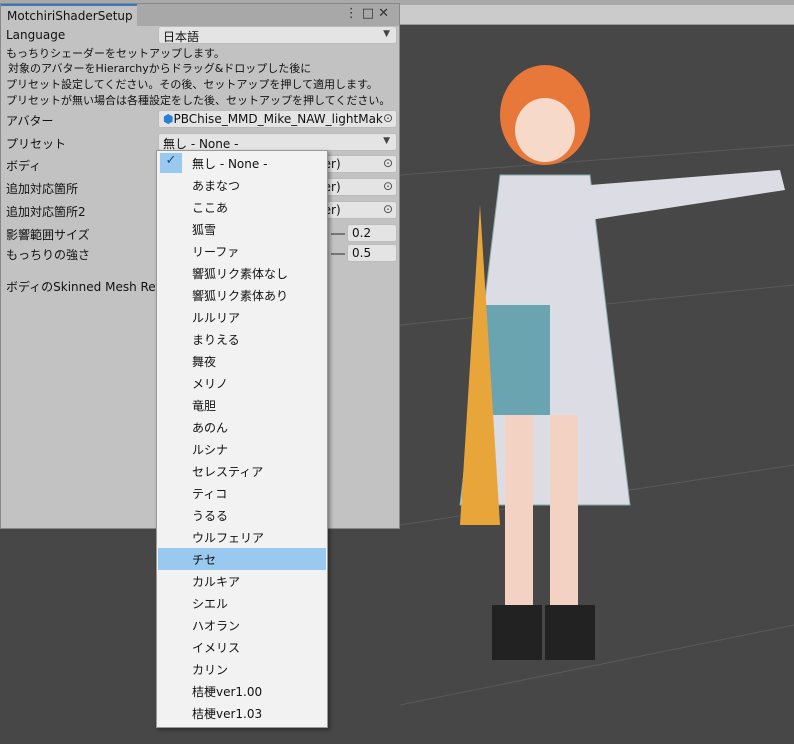 This screenshot has width=794, height=744. Describe the element at coordinates (160, 68) in the screenshot. I see `description-line: 対象のアバターをHierarchyからドラッグ&ドロップした後に` at that location.